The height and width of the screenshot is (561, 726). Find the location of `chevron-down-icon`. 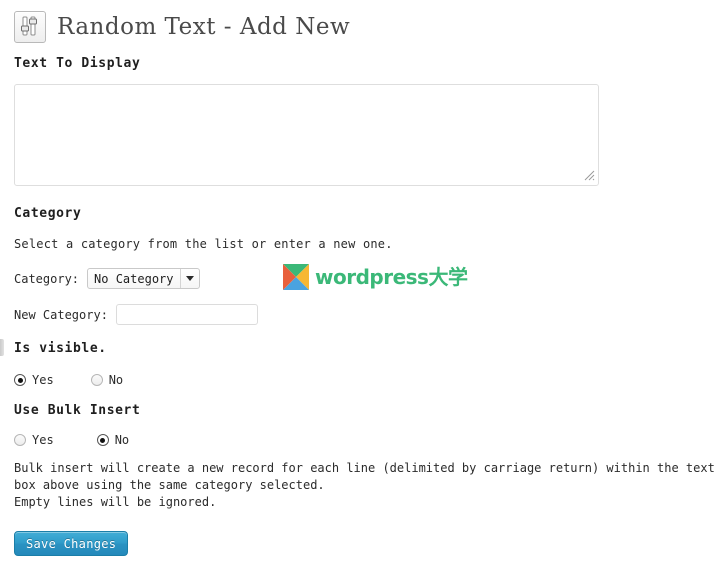

chevron-down-icon is located at coordinates (189, 278).